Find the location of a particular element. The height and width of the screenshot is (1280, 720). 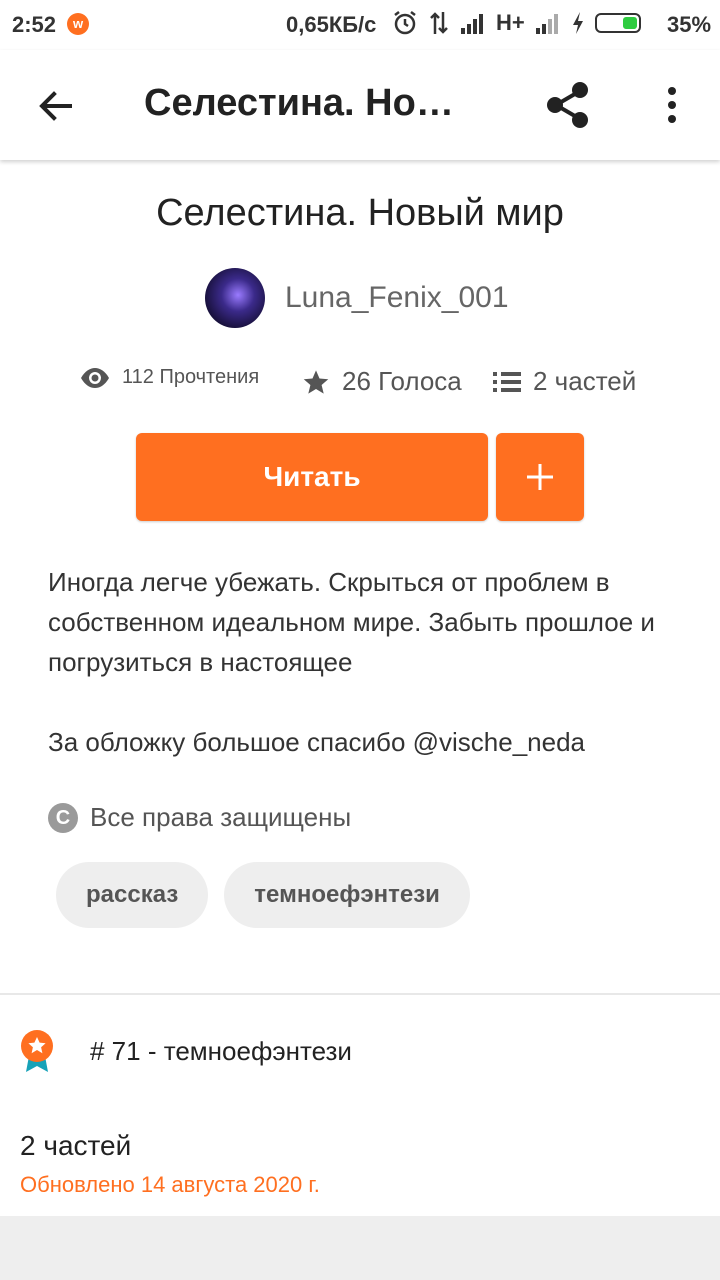

star-icon is located at coordinates (316, 381).